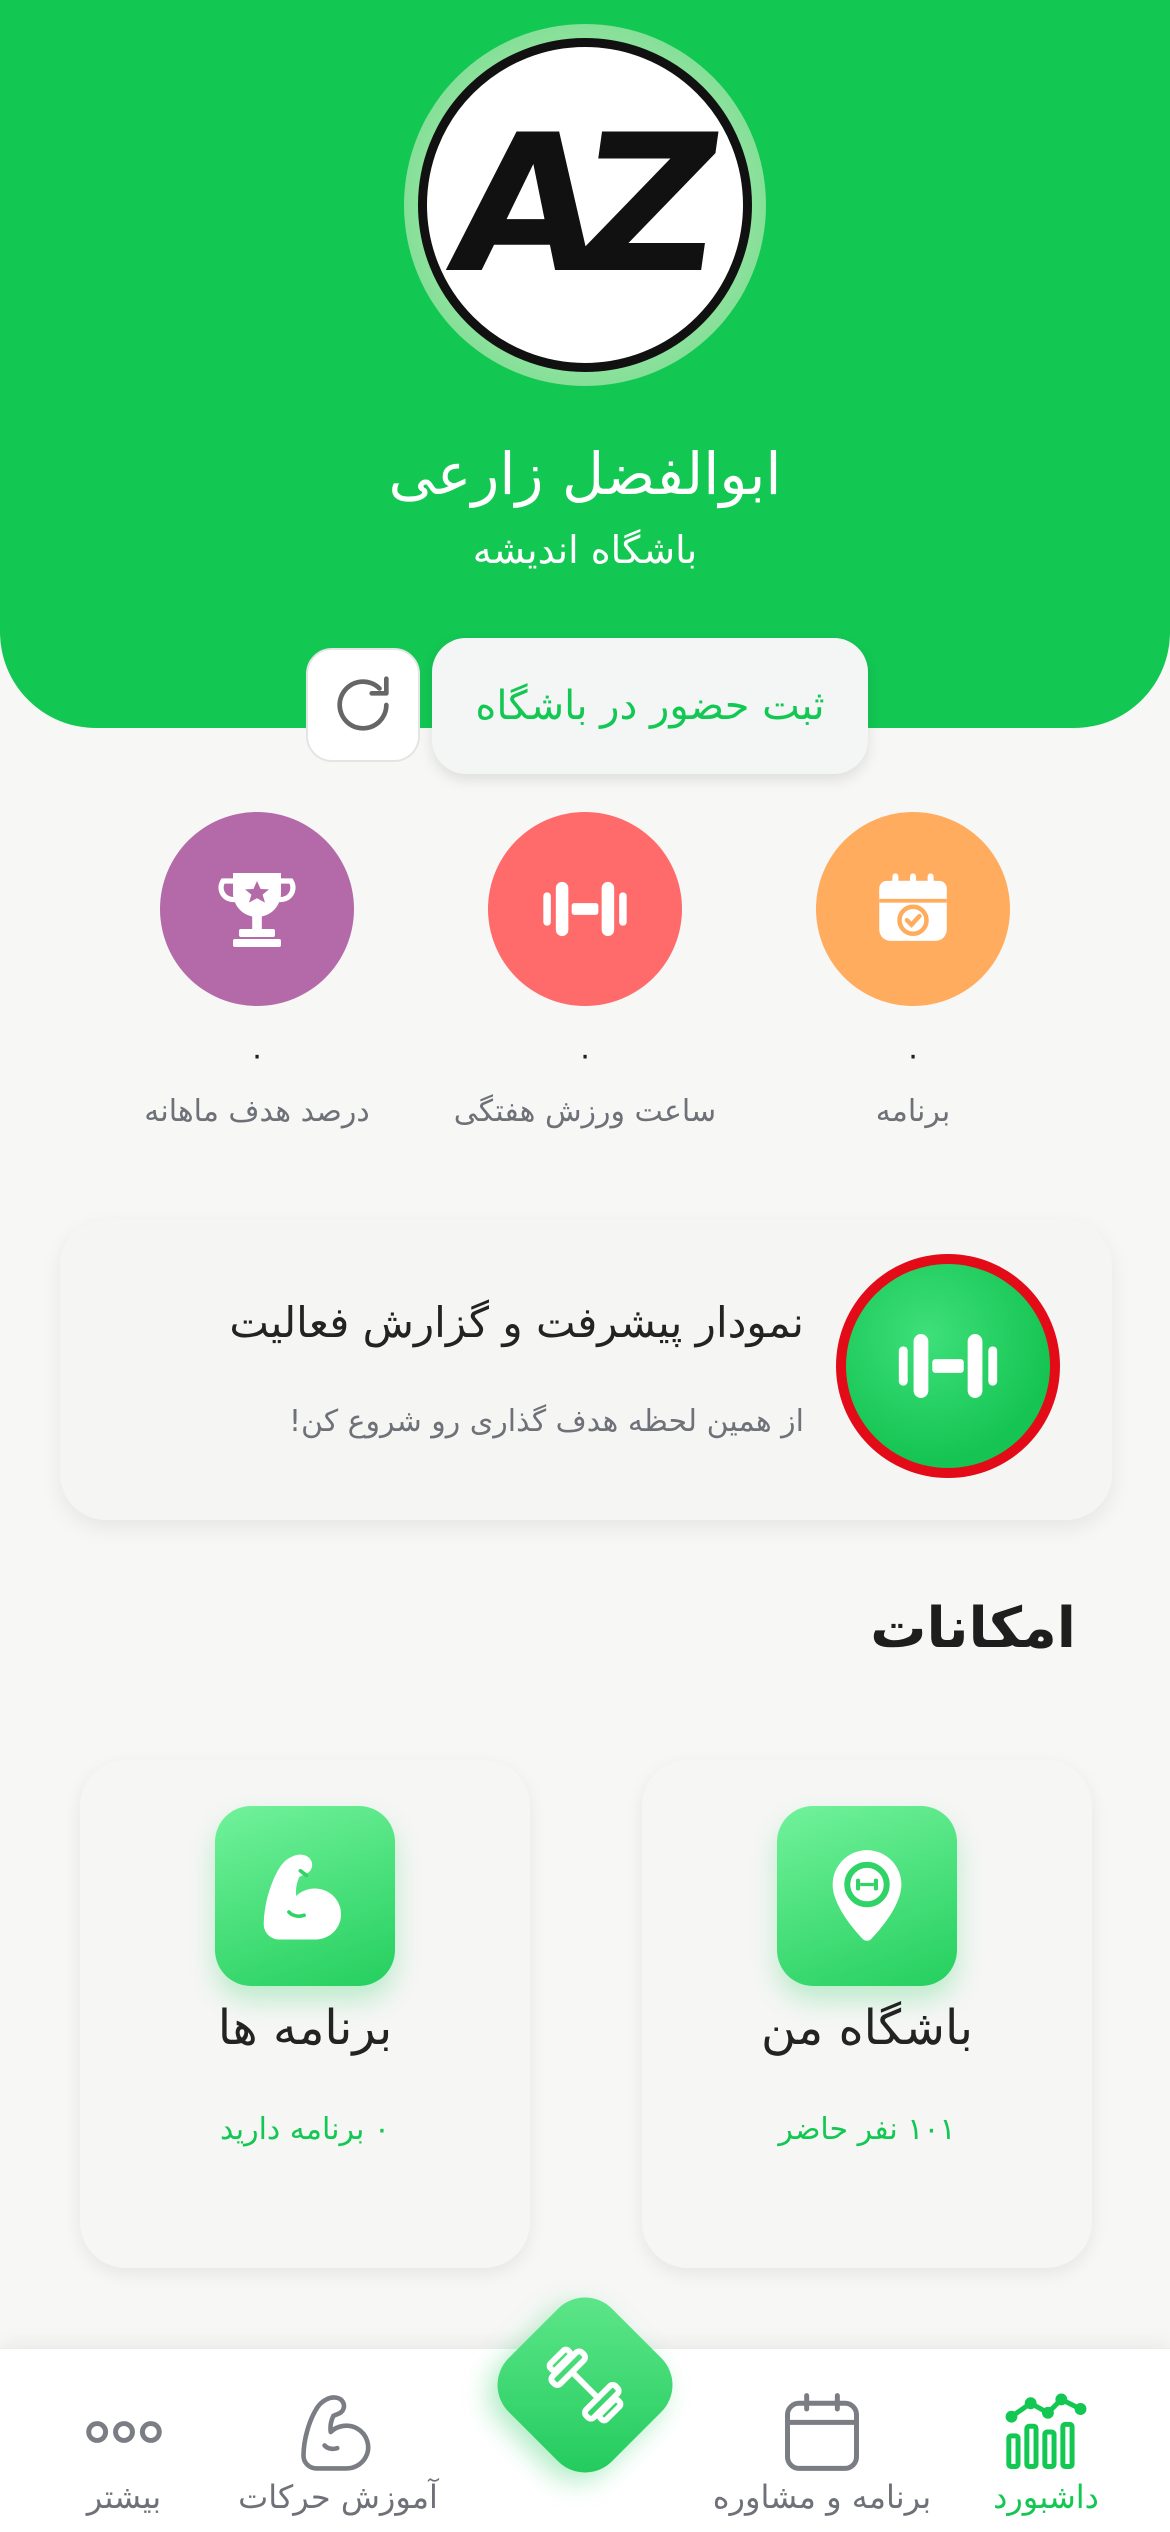  I want to click on arm-icon, so click(336, 2433).